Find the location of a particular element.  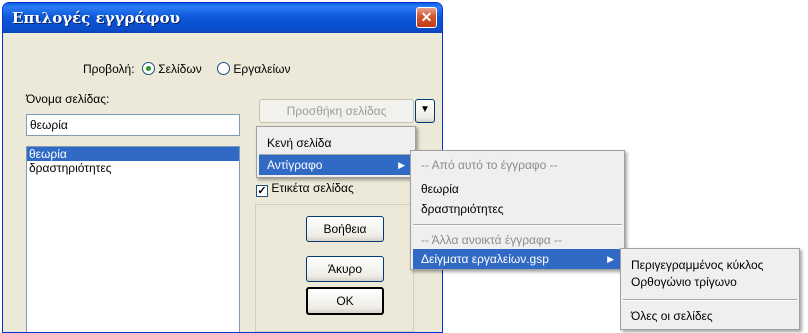

menu-item-blank-page: Κενή σελίδα is located at coordinates (336, 143).